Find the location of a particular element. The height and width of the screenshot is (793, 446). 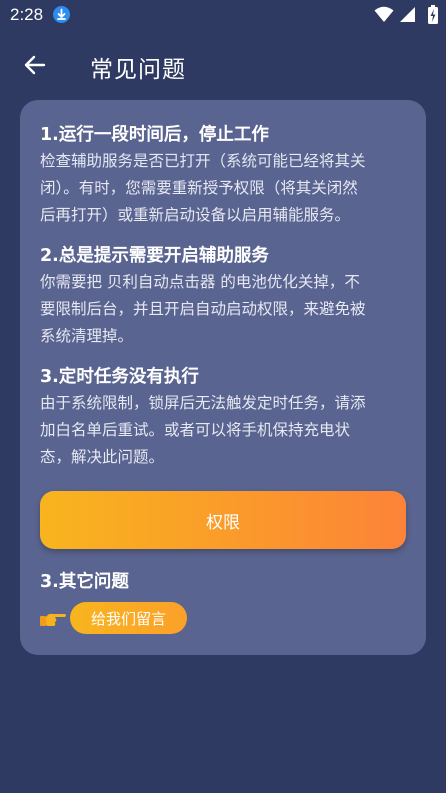

status-bar: 2:28 is located at coordinates (223, 15).